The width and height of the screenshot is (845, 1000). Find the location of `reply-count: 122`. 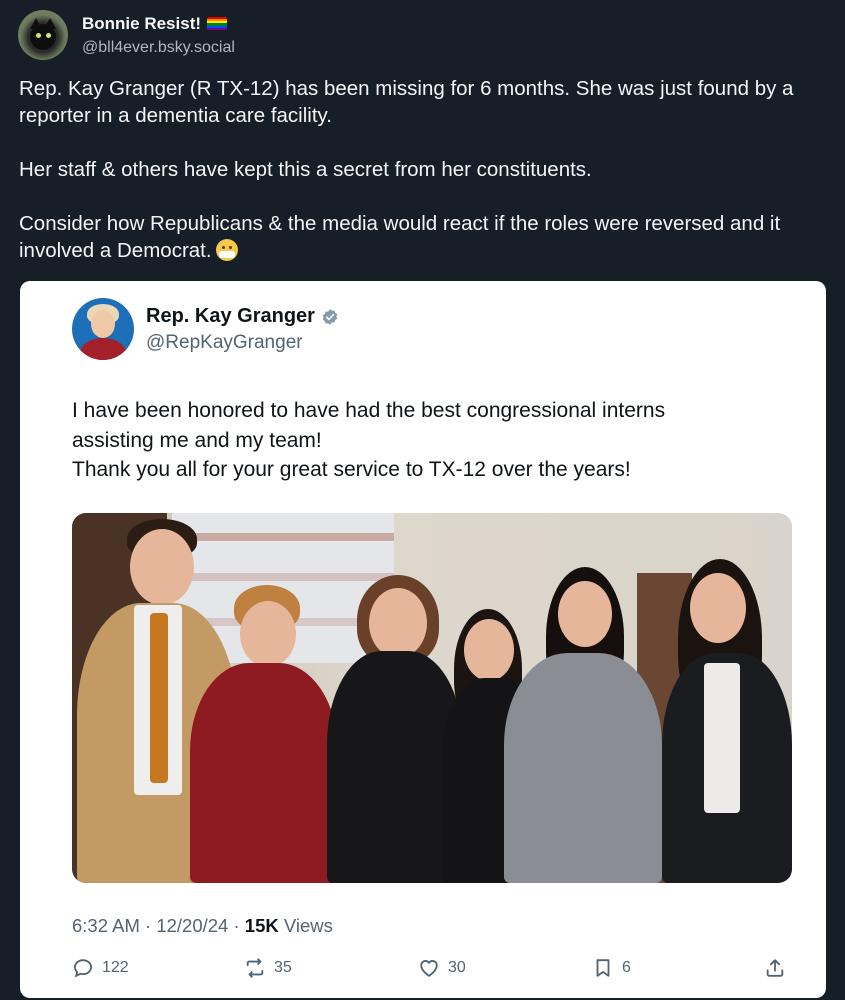

reply-count: 122 is located at coordinates (115, 967).